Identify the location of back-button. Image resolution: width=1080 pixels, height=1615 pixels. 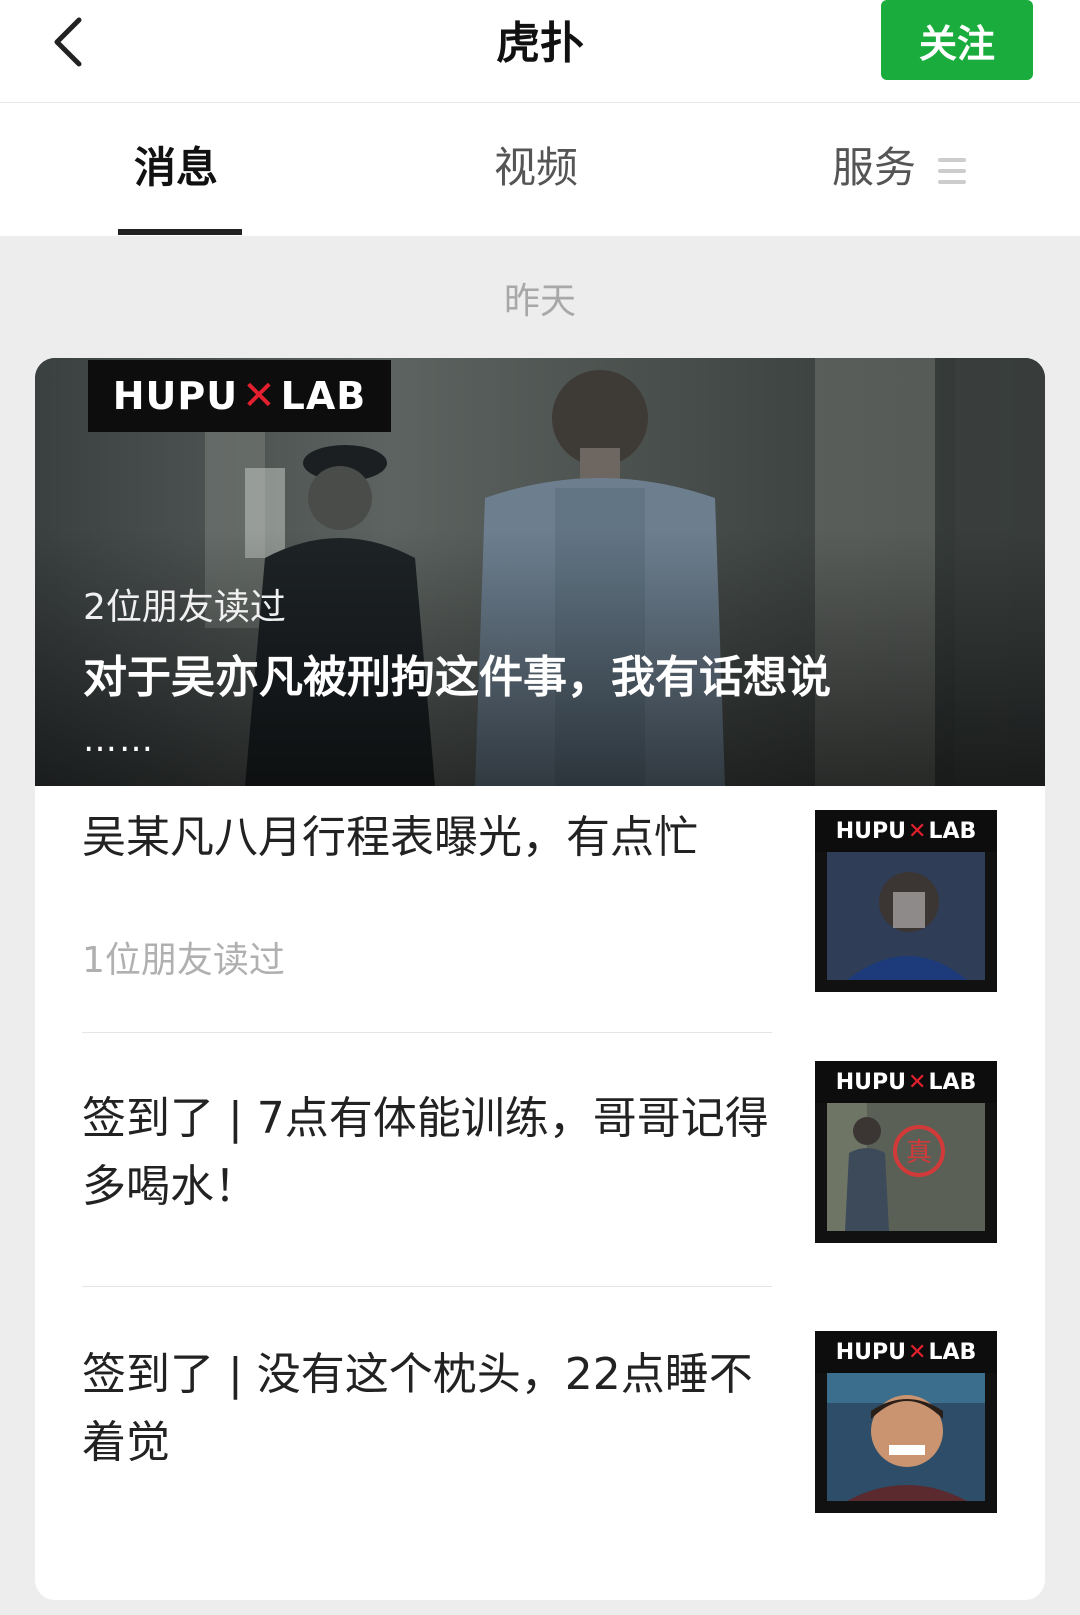
(68, 42).